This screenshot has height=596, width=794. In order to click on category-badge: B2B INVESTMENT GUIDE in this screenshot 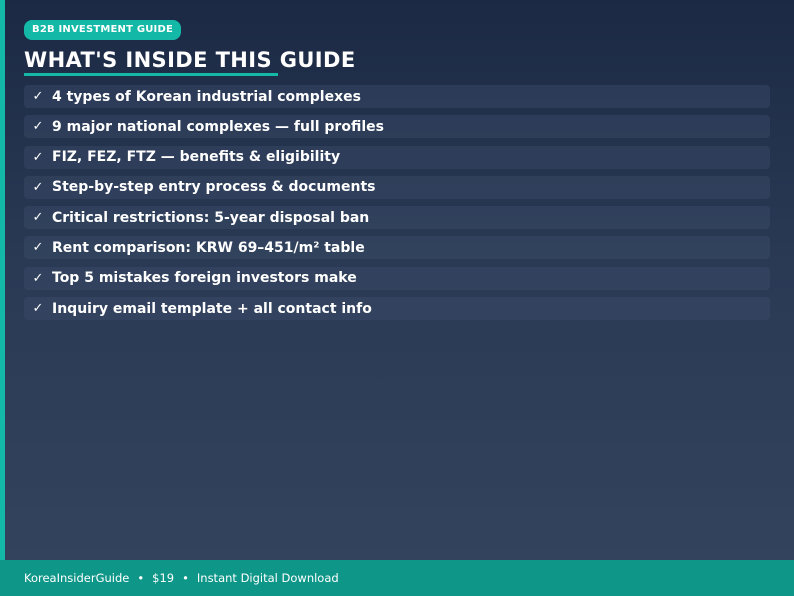, I will do `click(103, 30)`.